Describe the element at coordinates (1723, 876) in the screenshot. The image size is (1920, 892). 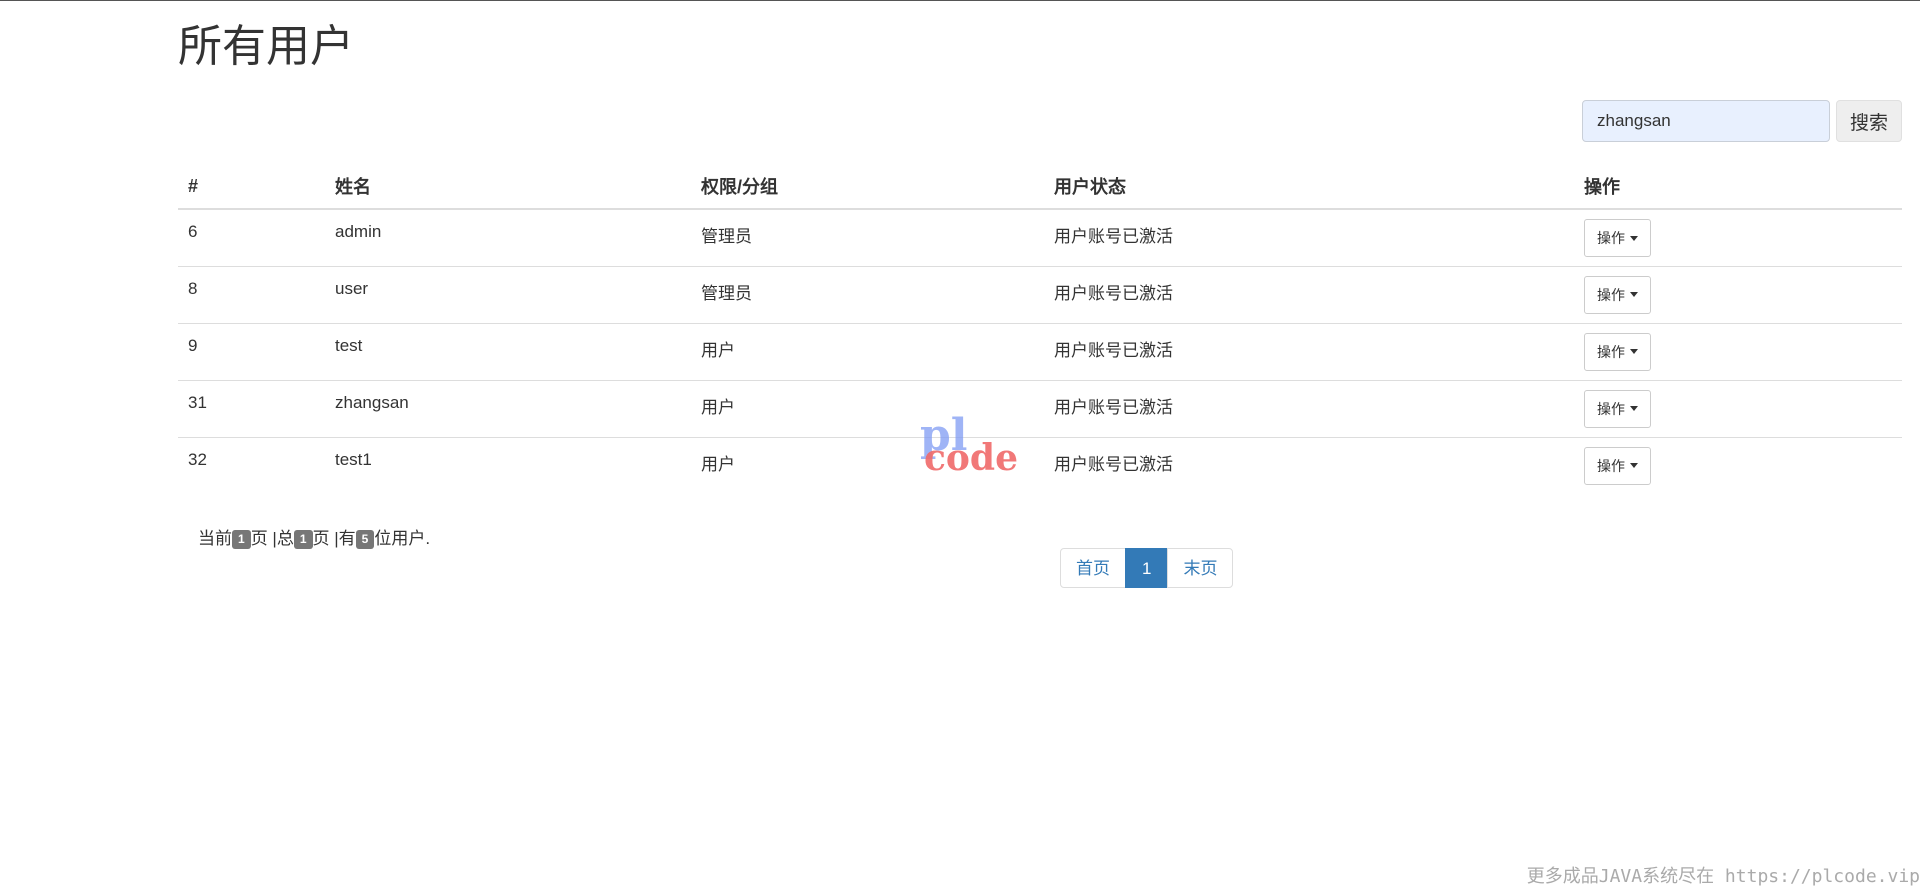
I see `footer-watermark: 更多成品JAVA系统尽在 https://plcode.vip` at that location.